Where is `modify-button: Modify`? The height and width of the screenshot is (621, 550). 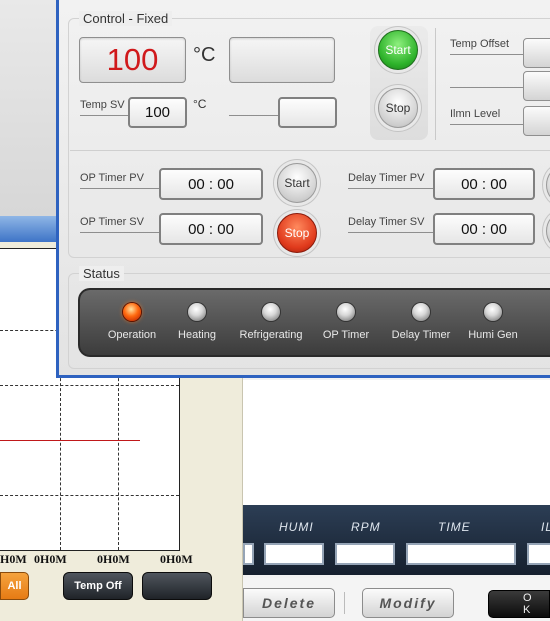
modify-button: Modify is located at coordinates (408, 603).